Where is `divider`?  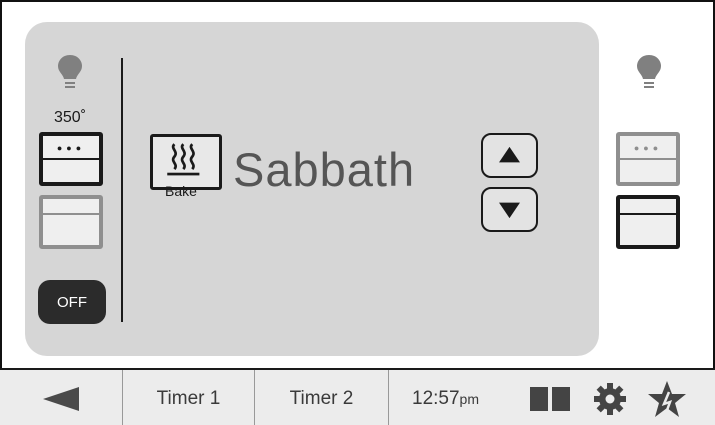
divider is located at coordinates (122, 190).